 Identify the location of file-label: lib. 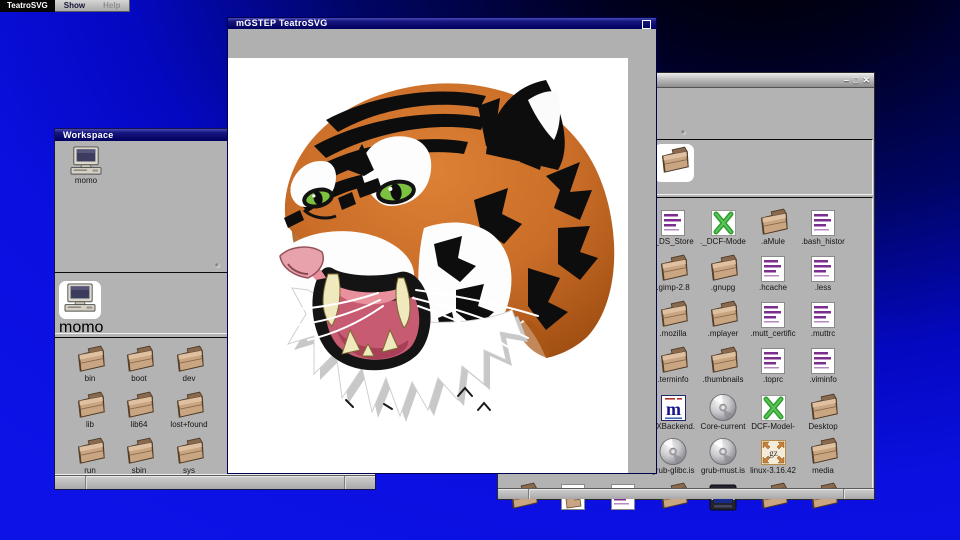
(89, 424).